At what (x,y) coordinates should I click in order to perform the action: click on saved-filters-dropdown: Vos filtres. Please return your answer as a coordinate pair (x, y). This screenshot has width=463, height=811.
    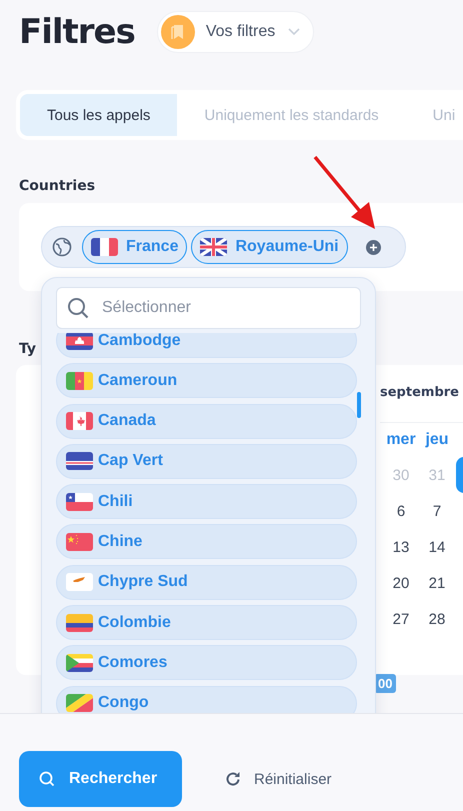
    Looking at the image, I should click on (235, 32).